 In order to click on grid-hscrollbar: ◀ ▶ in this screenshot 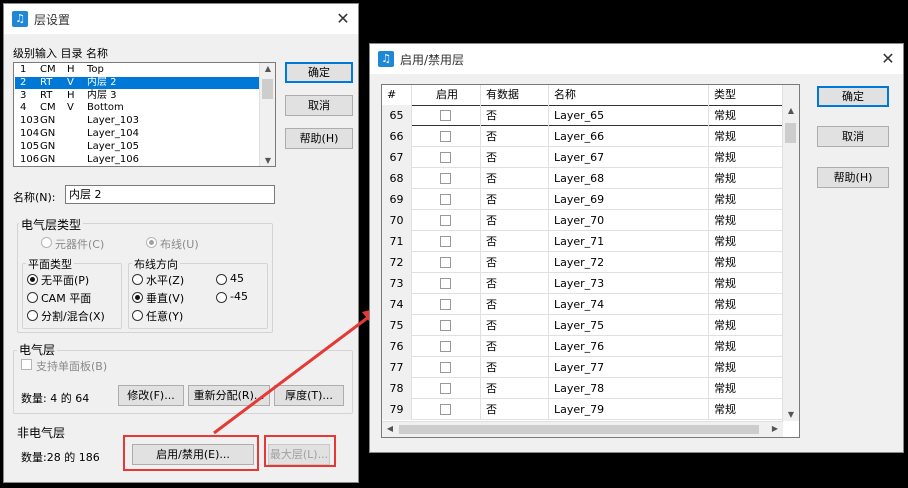, I will do `click(582, 429)`.